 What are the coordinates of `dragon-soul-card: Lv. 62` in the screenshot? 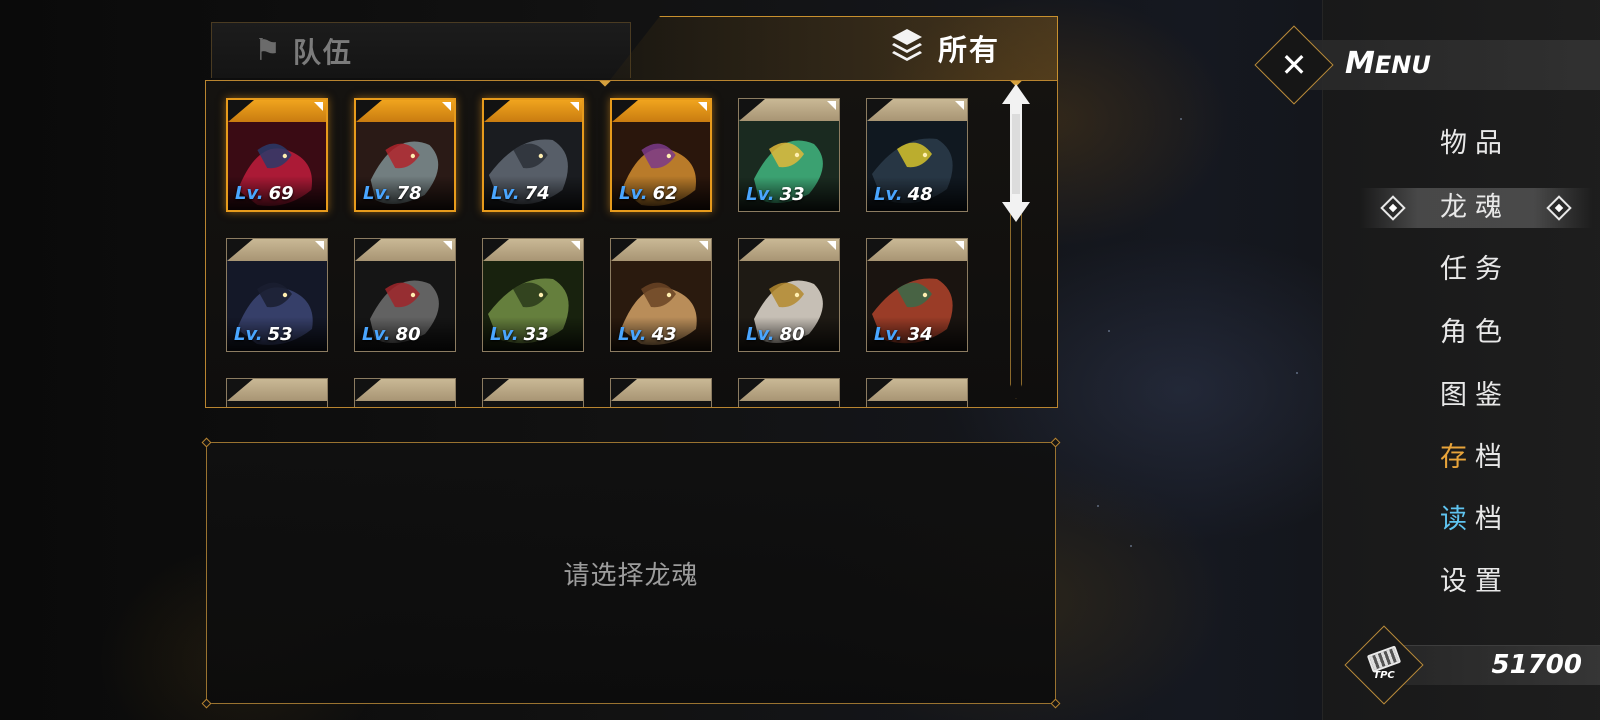 It's located at (661, 155).